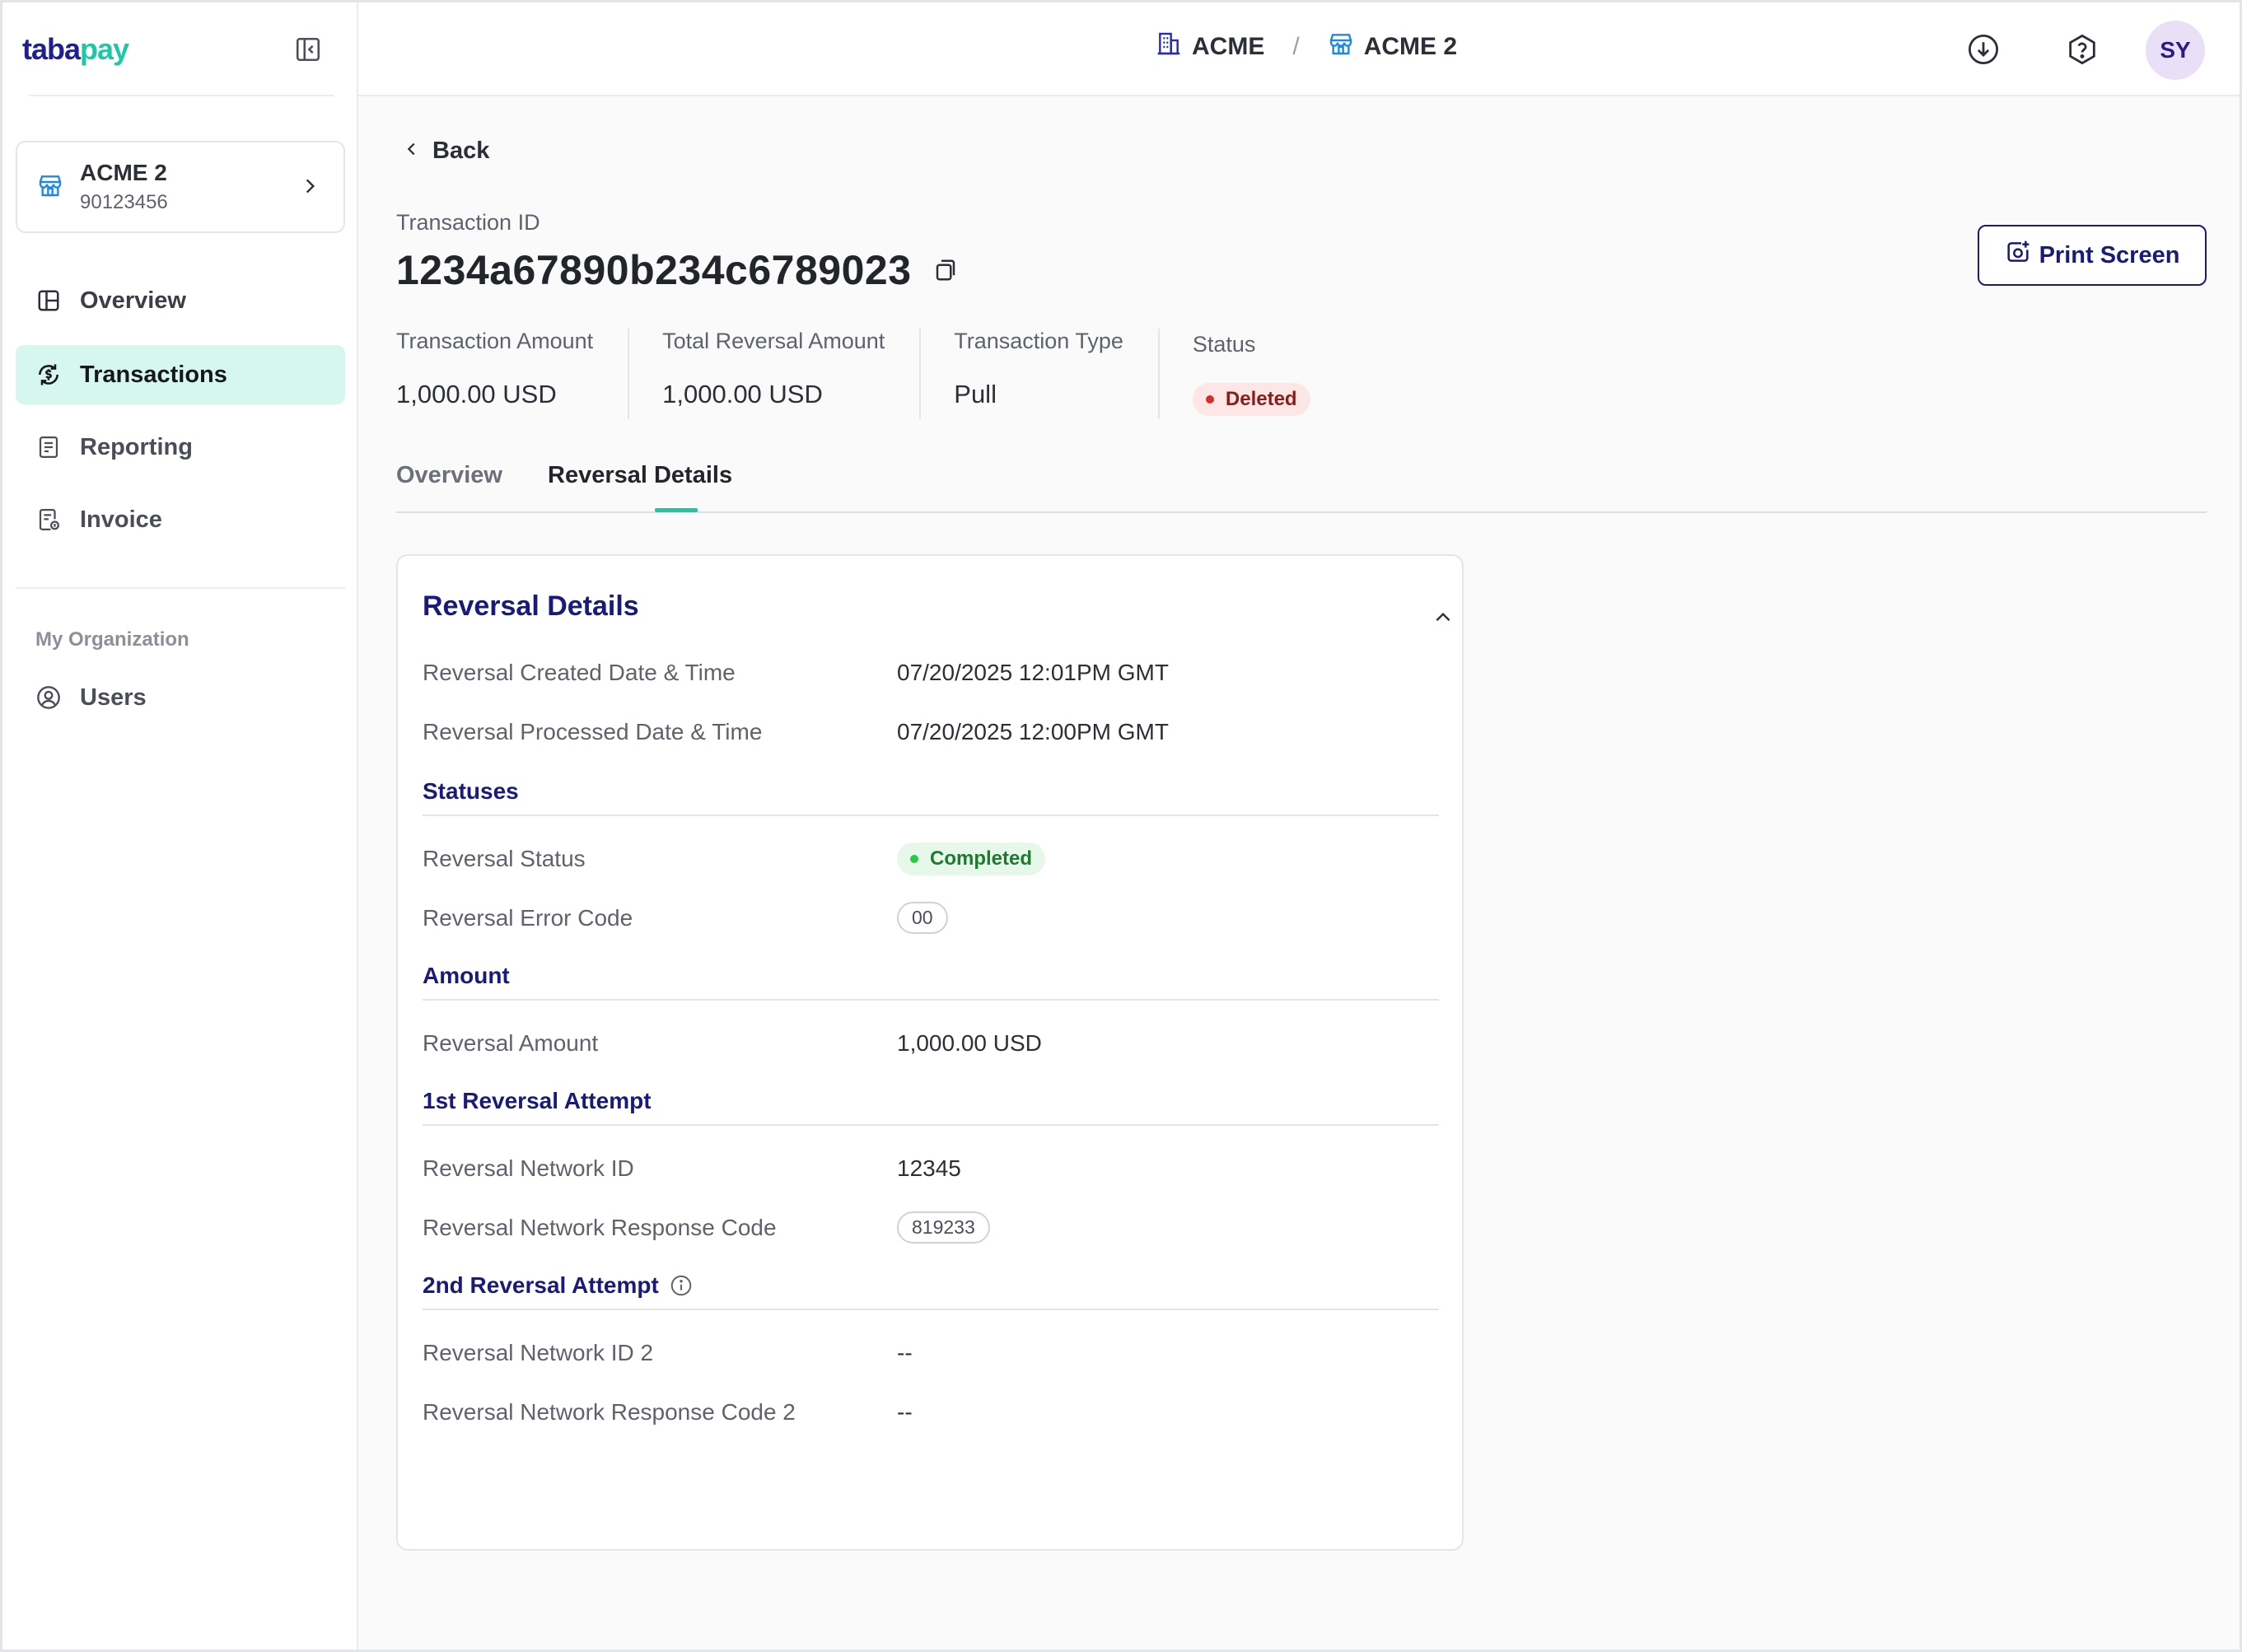 This screenshot has width=2242, height=1652. I want to click on transaction-id: 1234a67890b234c6789023, so click(677, 270).